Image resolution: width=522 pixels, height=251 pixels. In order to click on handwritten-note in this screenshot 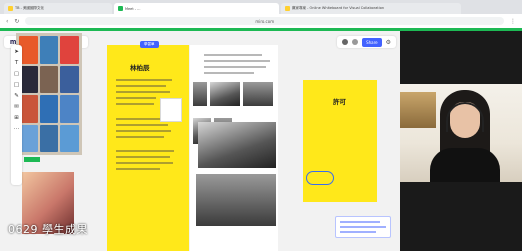, I will do `click(320, 178)`.